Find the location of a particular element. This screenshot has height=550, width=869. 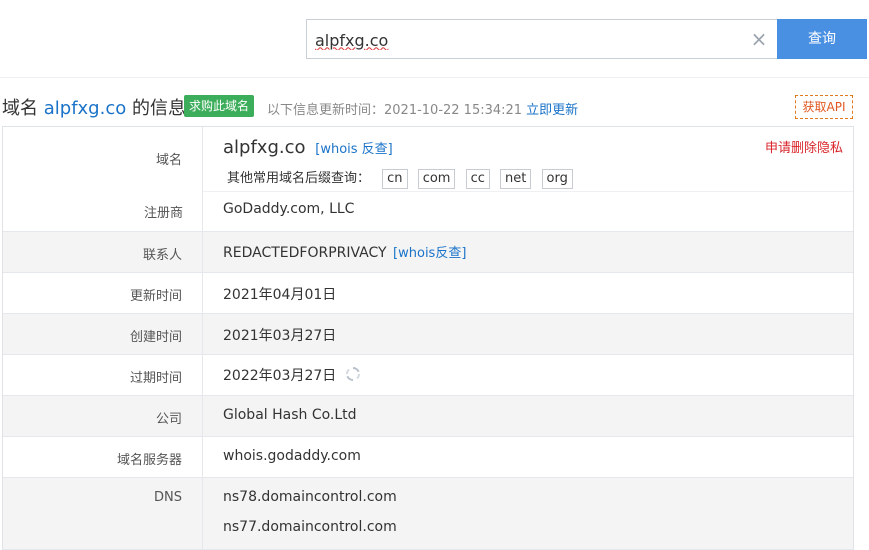

remove-privacy-link: 申请删除隐私 is located at coordinates (804, 146).